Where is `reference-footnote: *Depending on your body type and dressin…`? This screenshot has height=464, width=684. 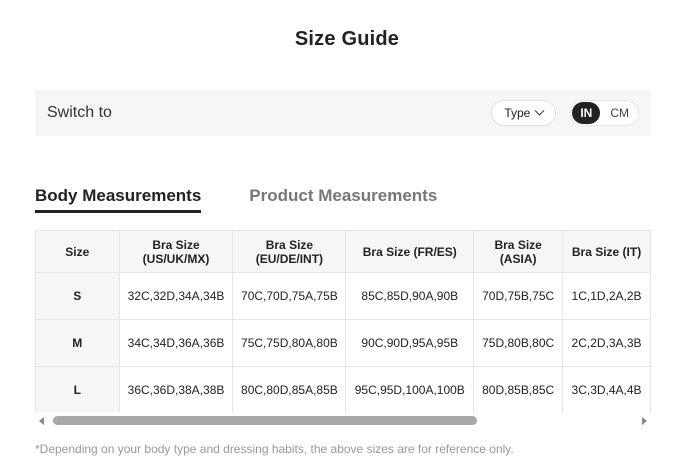 reference-footnote: *Depending on your body type and dressin… is located at coordinates (274, 449).